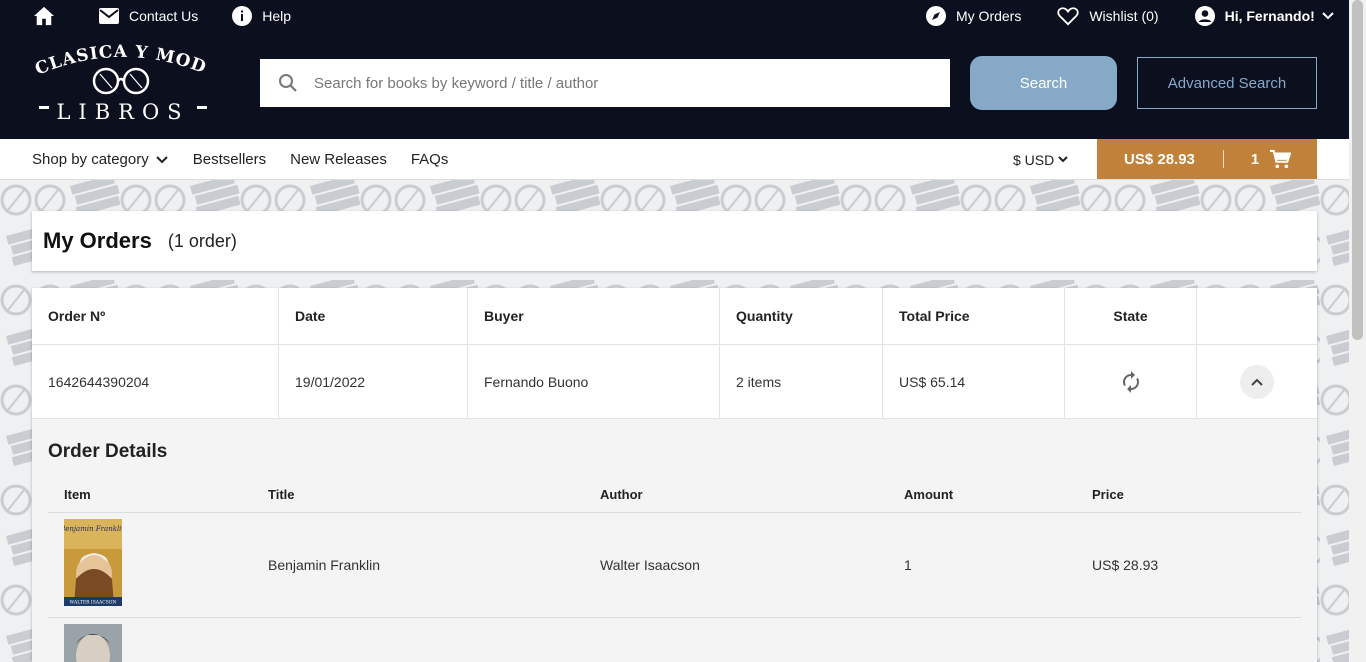 The image size is (1366, 662). I want to click on search-button: Search, so click(1043, 83).